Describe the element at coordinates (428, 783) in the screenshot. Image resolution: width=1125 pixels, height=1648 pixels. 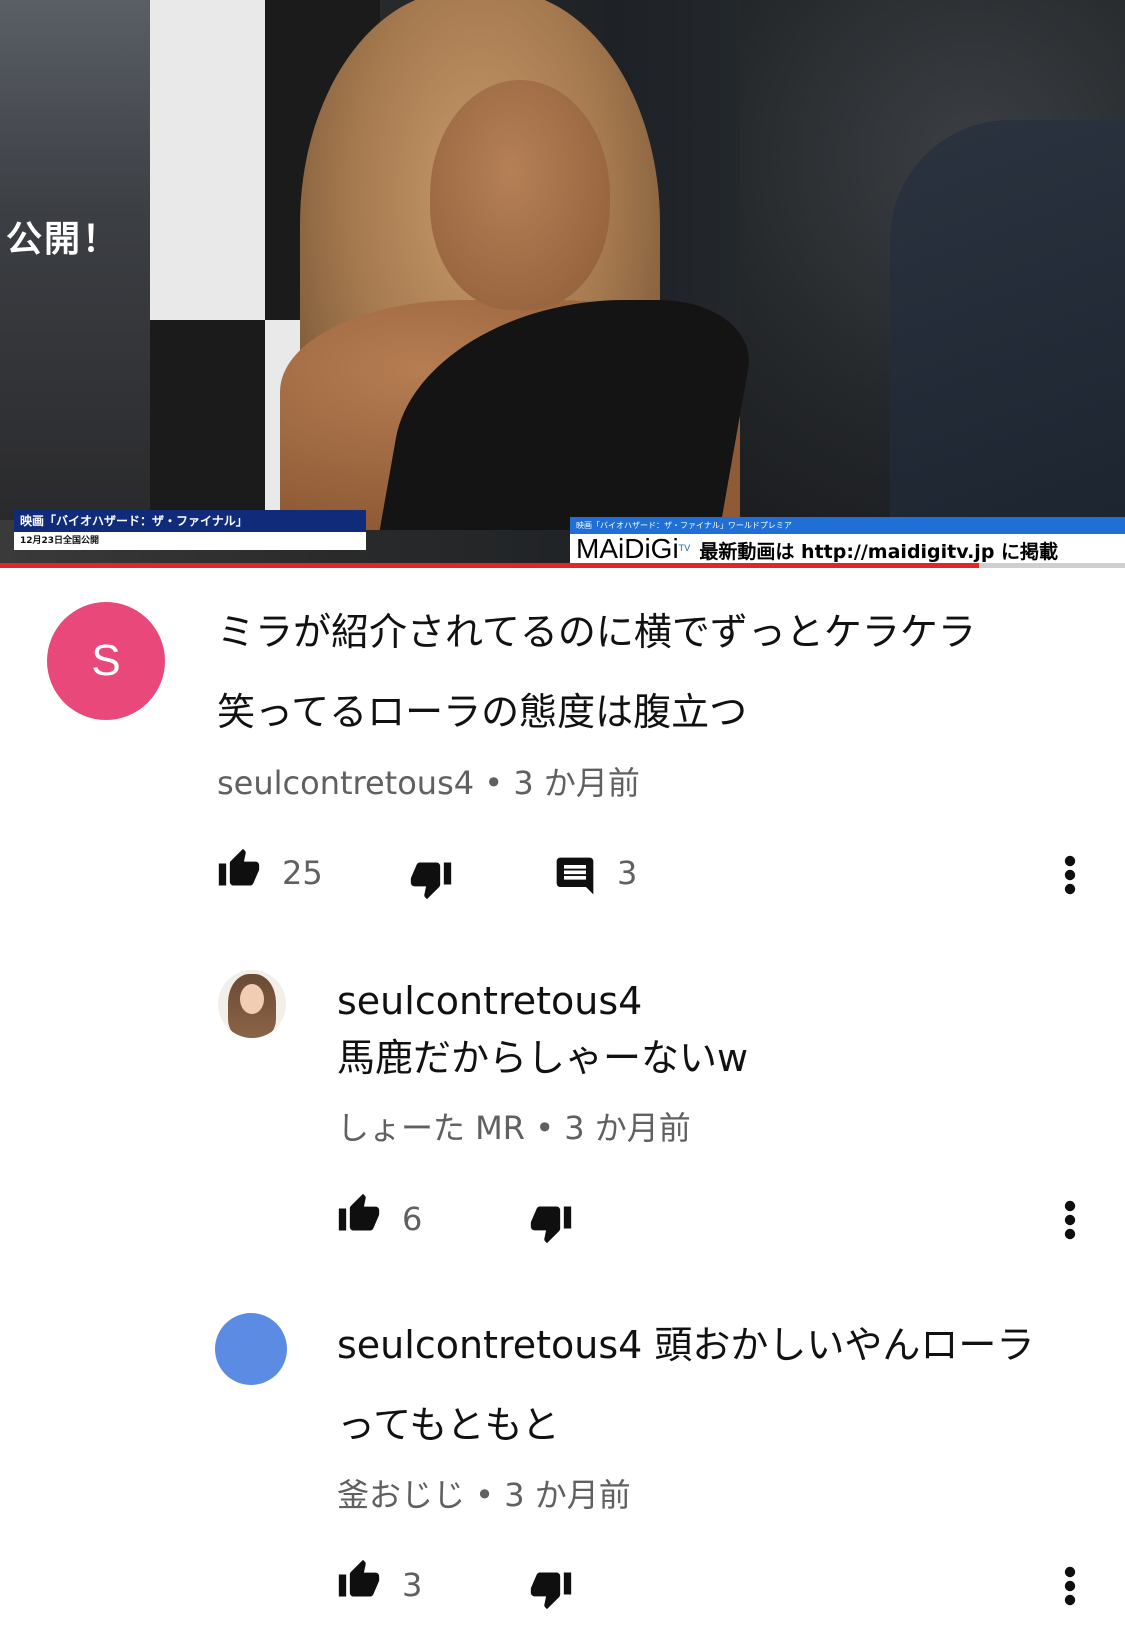
I see `comment-meta: seulcontretous4 • 3 か月前` at that location.